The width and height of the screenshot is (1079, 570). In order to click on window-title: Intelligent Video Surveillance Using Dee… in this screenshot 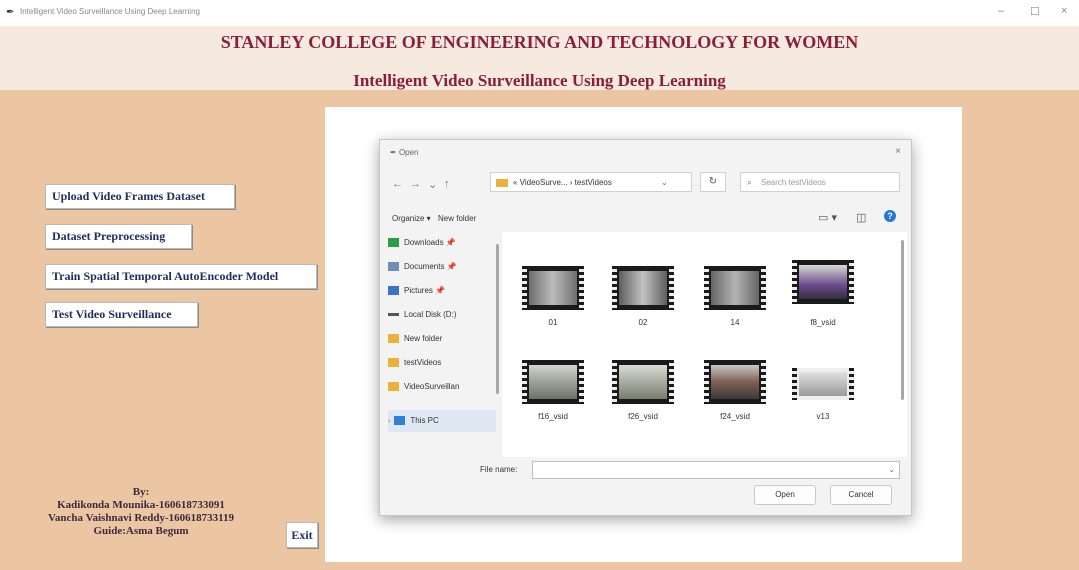, I will do `click(110, 11)`.